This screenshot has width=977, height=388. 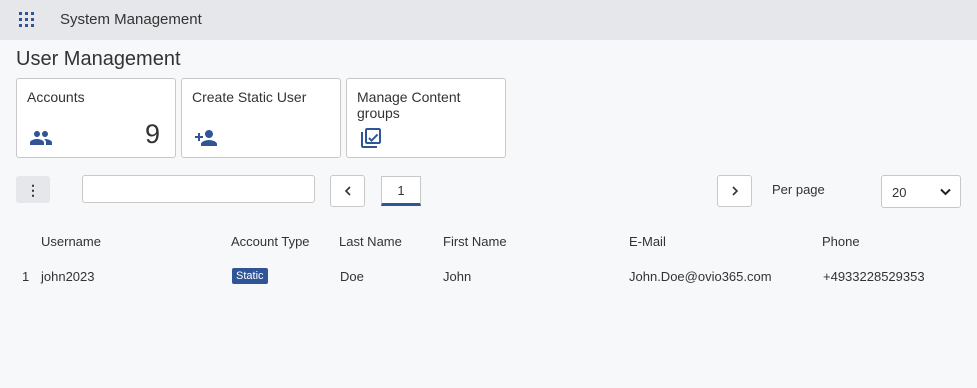 I want to click on page-title: User Management, so click(x=98, y=59).